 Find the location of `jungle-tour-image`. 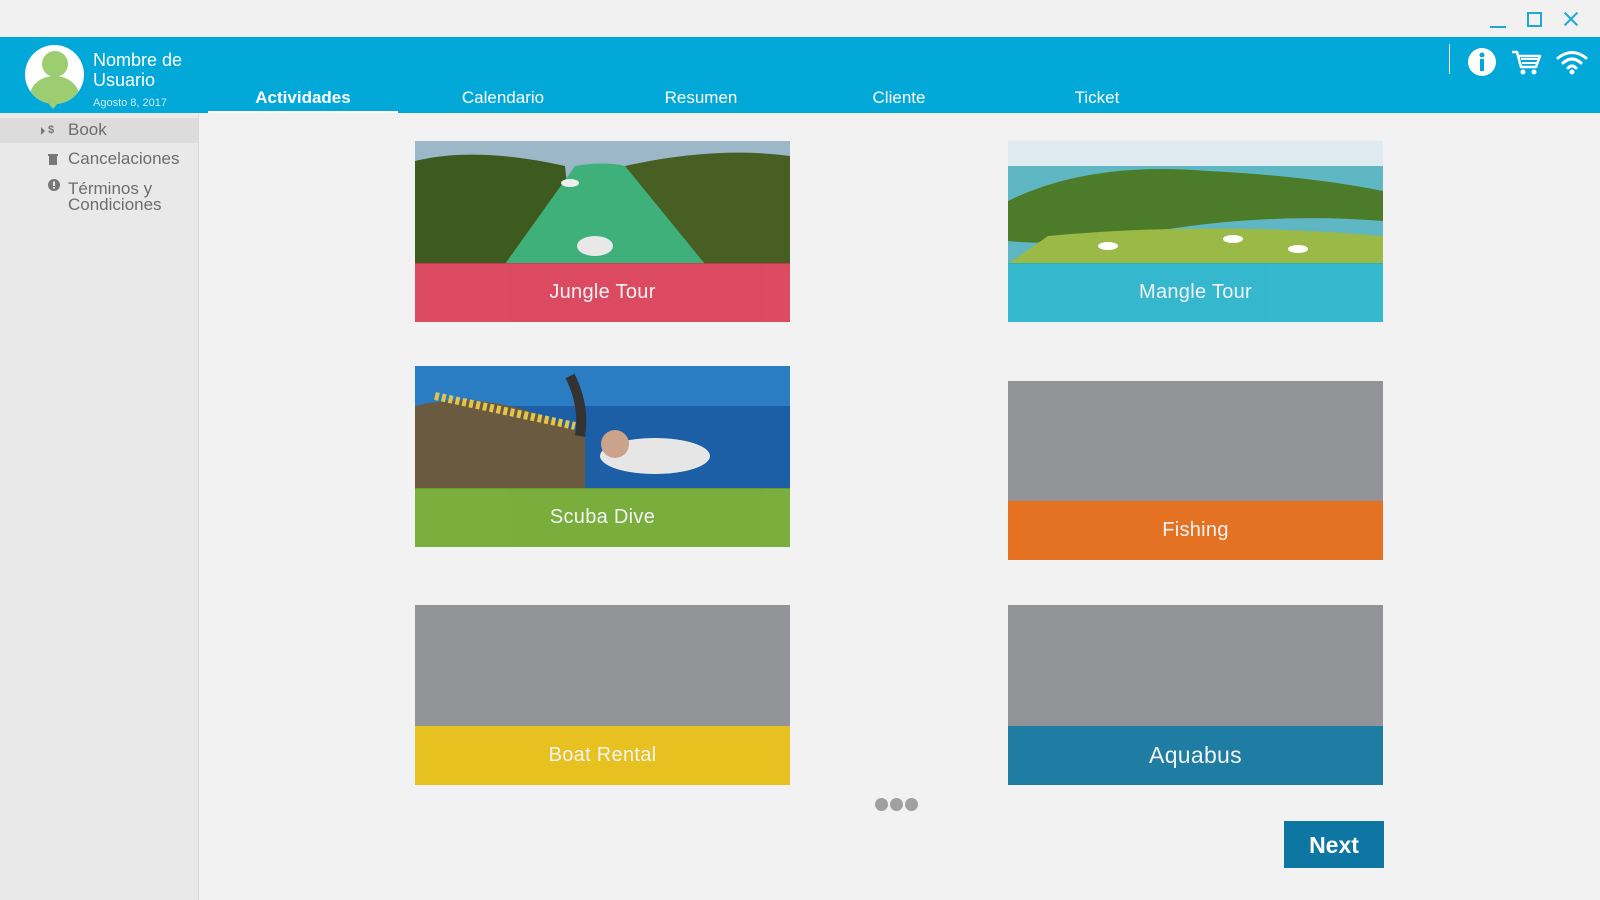

jungle-tour-image is located at coordinates (602, 202).